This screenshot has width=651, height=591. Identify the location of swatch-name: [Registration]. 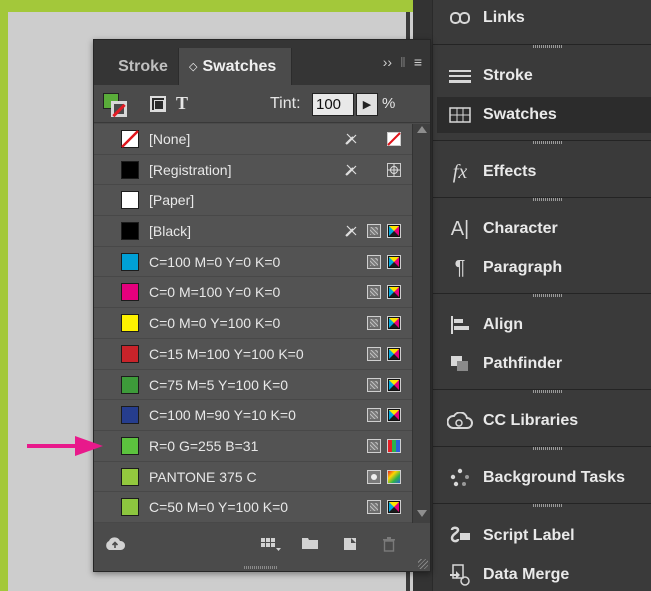
(190, 169).